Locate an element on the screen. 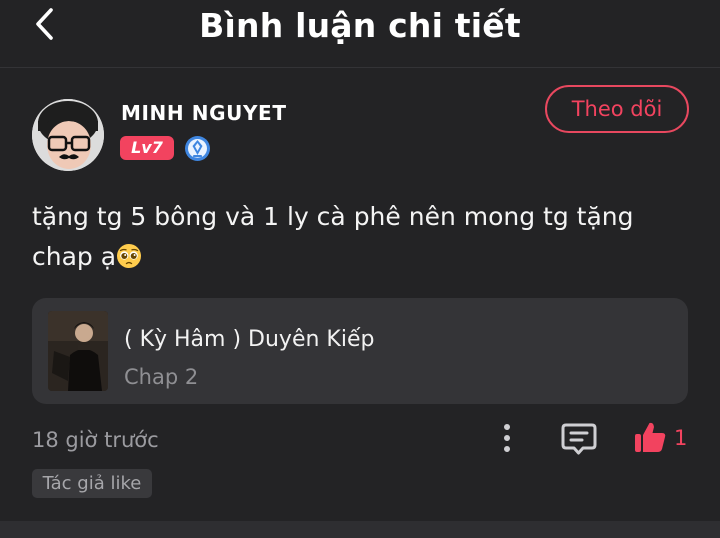  story-cover-image is located at coordinates (78, 351).